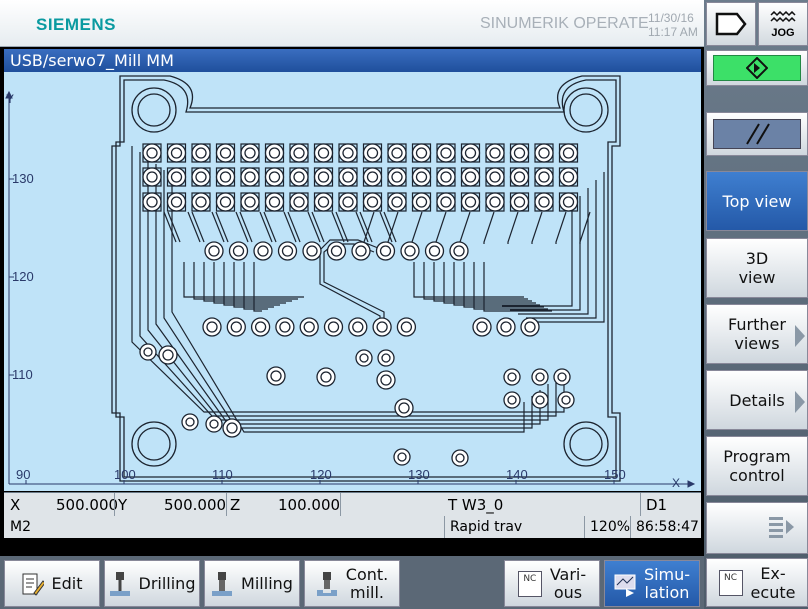 Image resolution: width=808 pixels, height=609 pixels. I want to click on edit-button: Edit, so click(52, 583).